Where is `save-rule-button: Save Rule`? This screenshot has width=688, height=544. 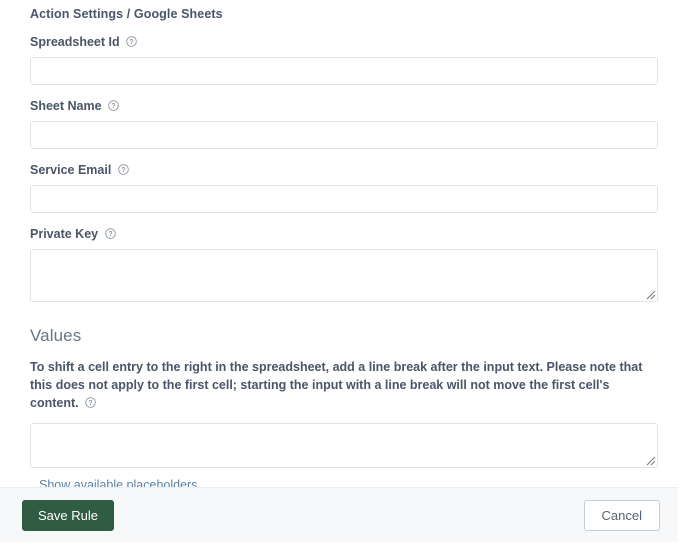 save-rule-button: Save Rule is located at coordinates (68, 515).